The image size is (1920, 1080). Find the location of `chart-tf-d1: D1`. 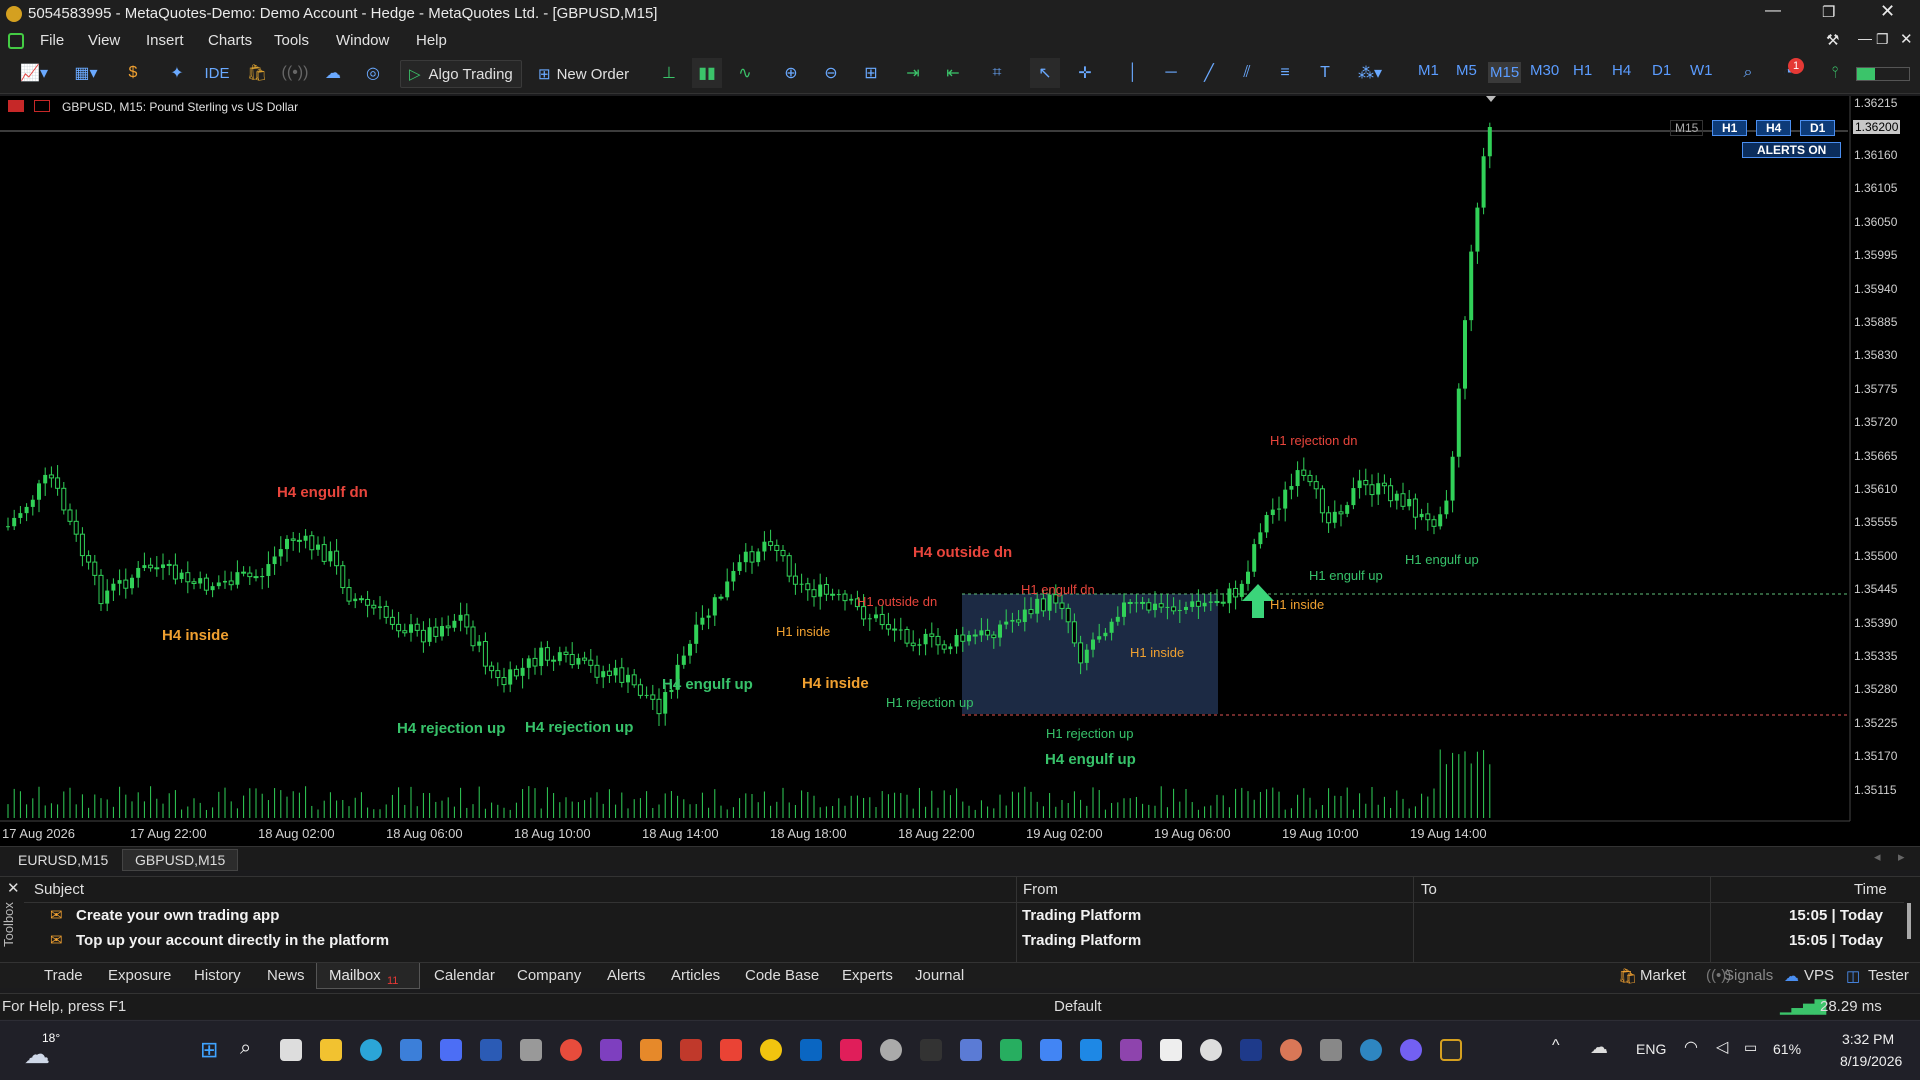

chart-tf-d1: D1 is located at coordinates (1818, 128).